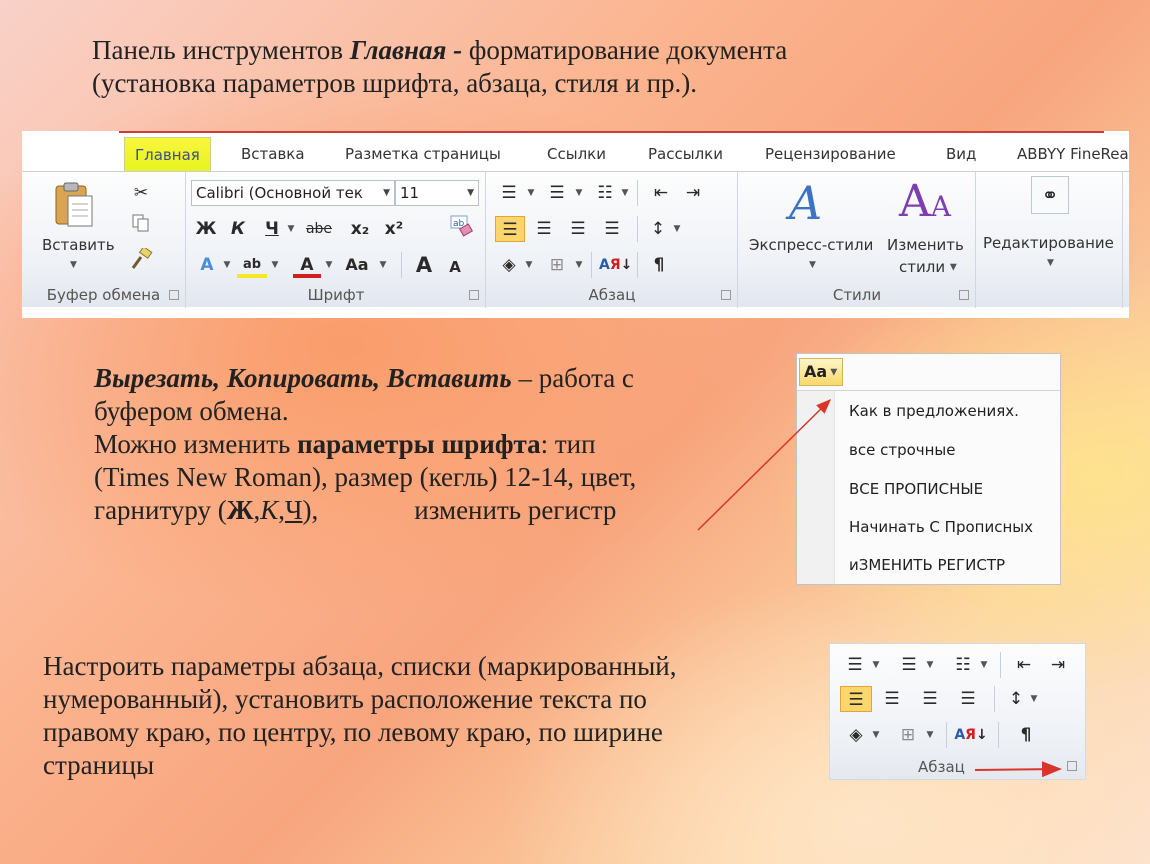 This screenshot has height=864, width=1150. What do you see at coordinates (273, 154) in the screenshot?
I see `tab-insert: Вставка` at bounding box center [273, 154].